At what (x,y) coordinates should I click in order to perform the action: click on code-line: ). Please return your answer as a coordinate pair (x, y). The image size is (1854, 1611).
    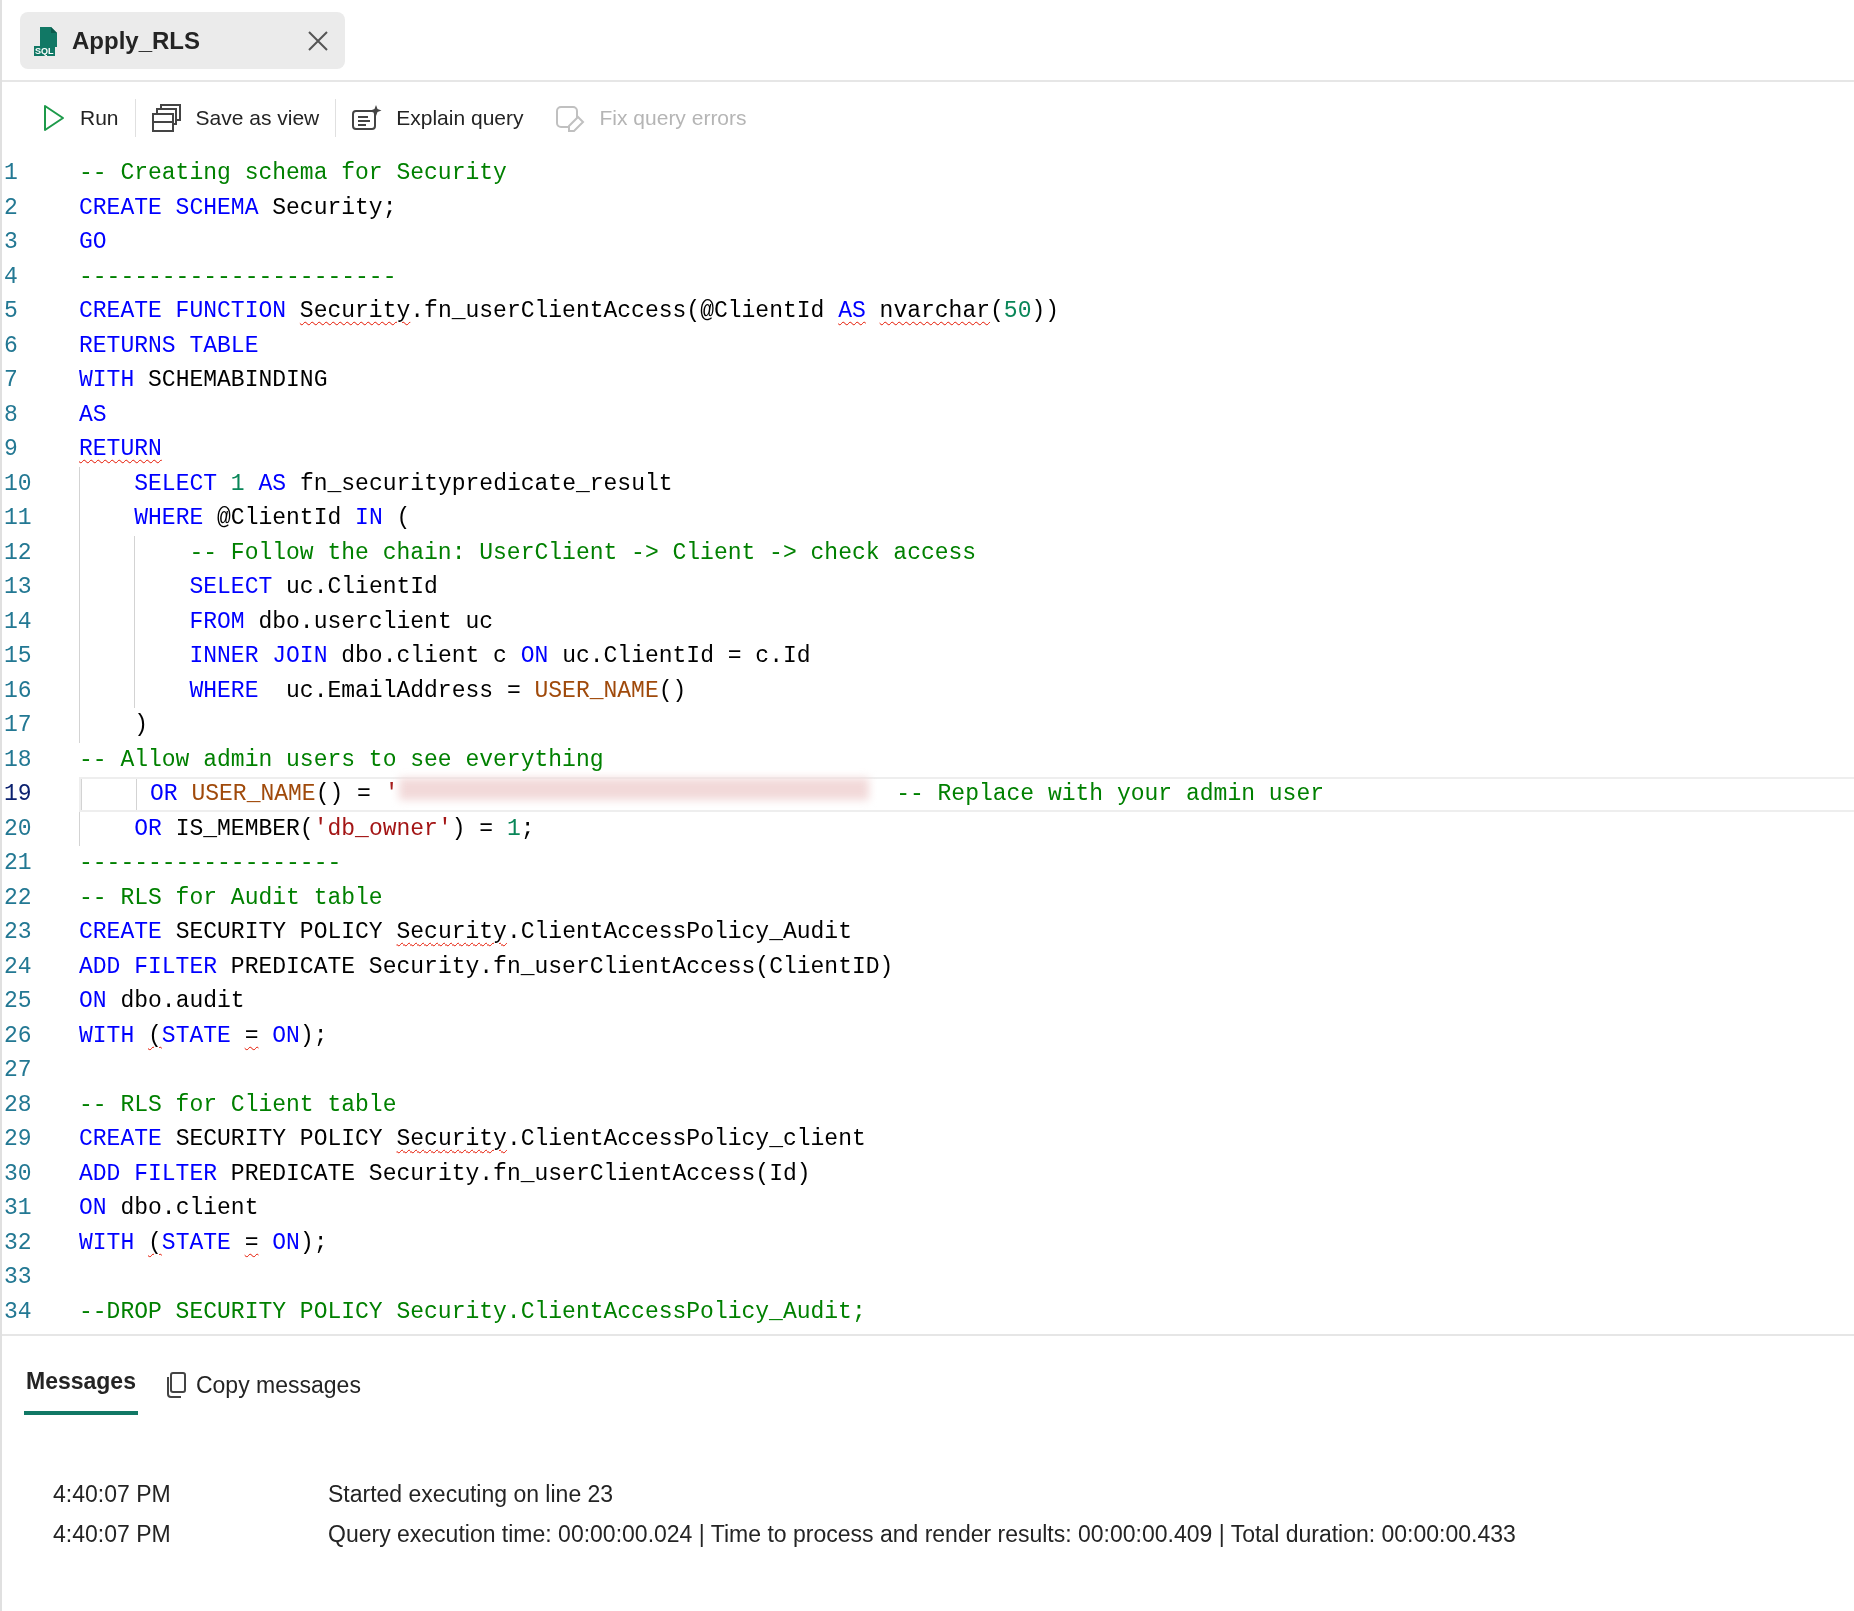
    Looking at the image, I should click on (141, 725).